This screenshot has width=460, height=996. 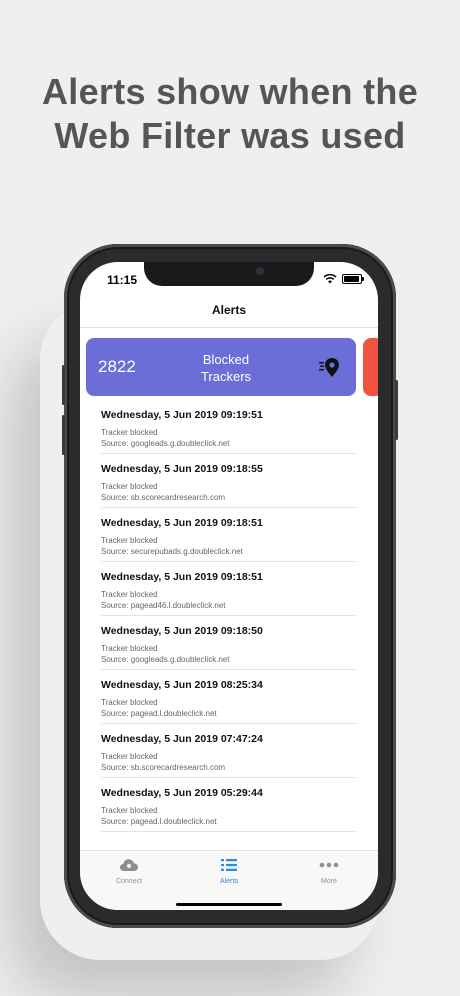 I want to click on card-label-line-1: Blocked, so click(x=226, y=359).